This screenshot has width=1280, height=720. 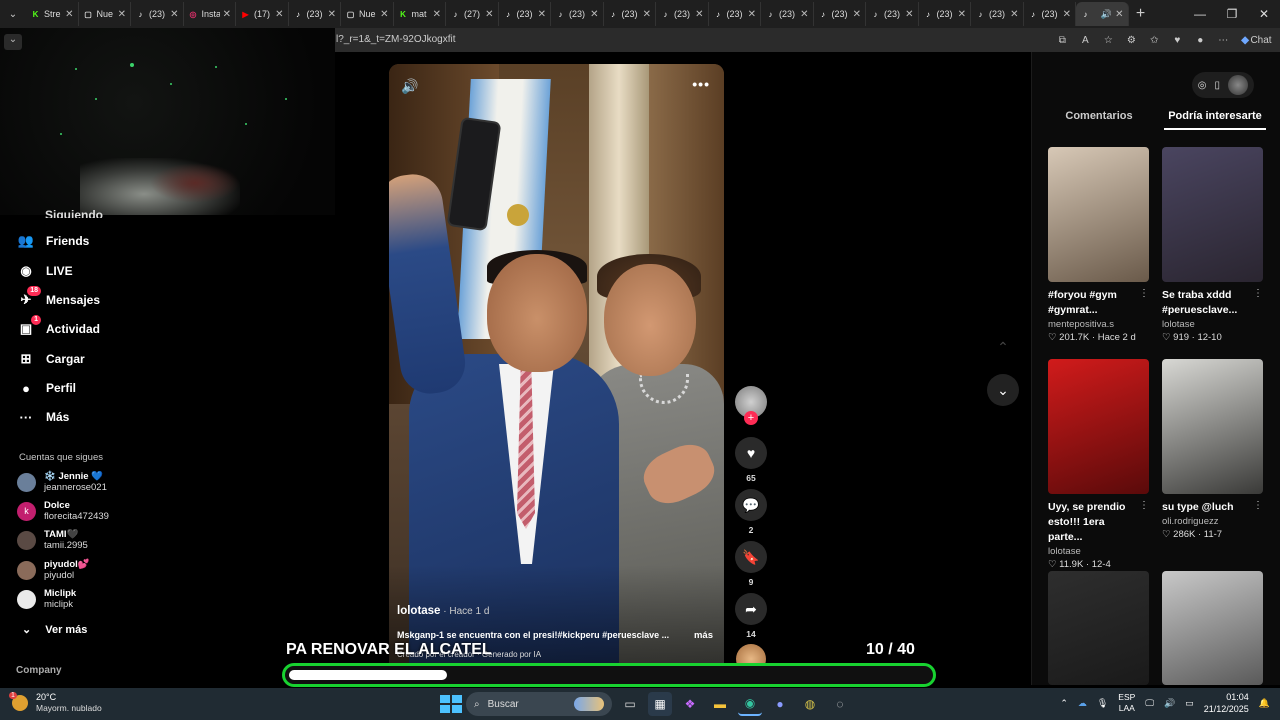 I want to click on extensions-icon: ⚙, so click(x=1131, y=40).